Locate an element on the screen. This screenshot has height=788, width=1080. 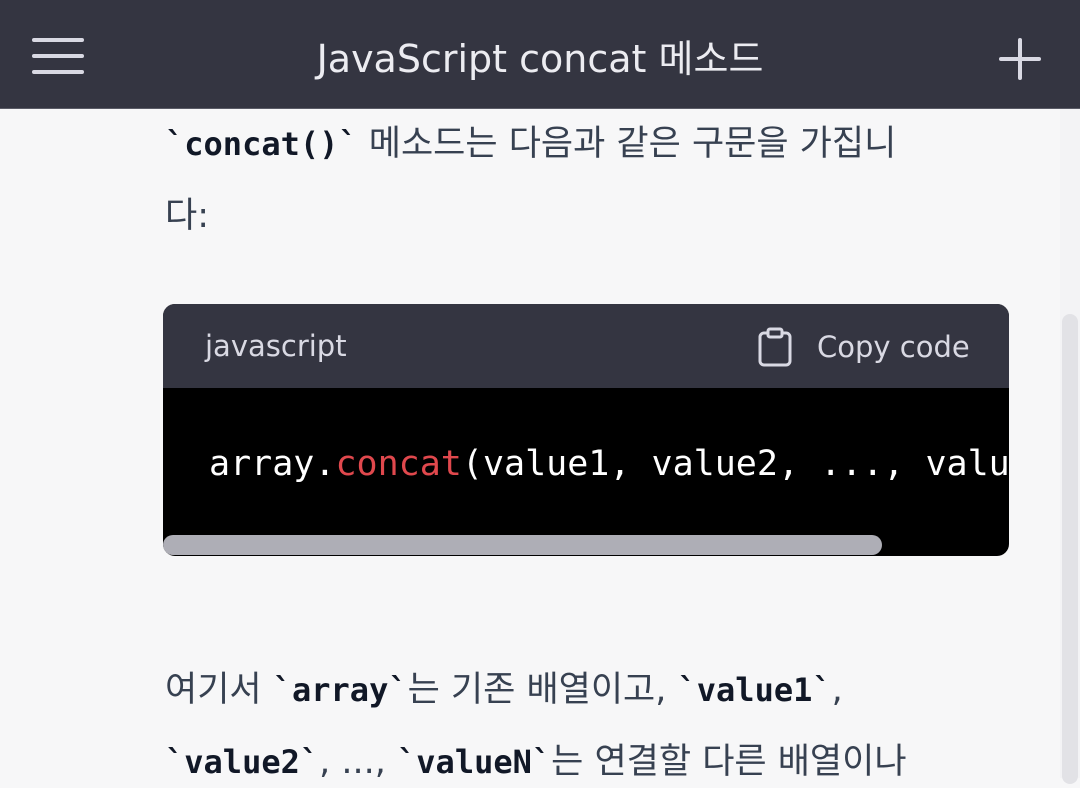
clipboard-icon is located at coordinates (775, 347).